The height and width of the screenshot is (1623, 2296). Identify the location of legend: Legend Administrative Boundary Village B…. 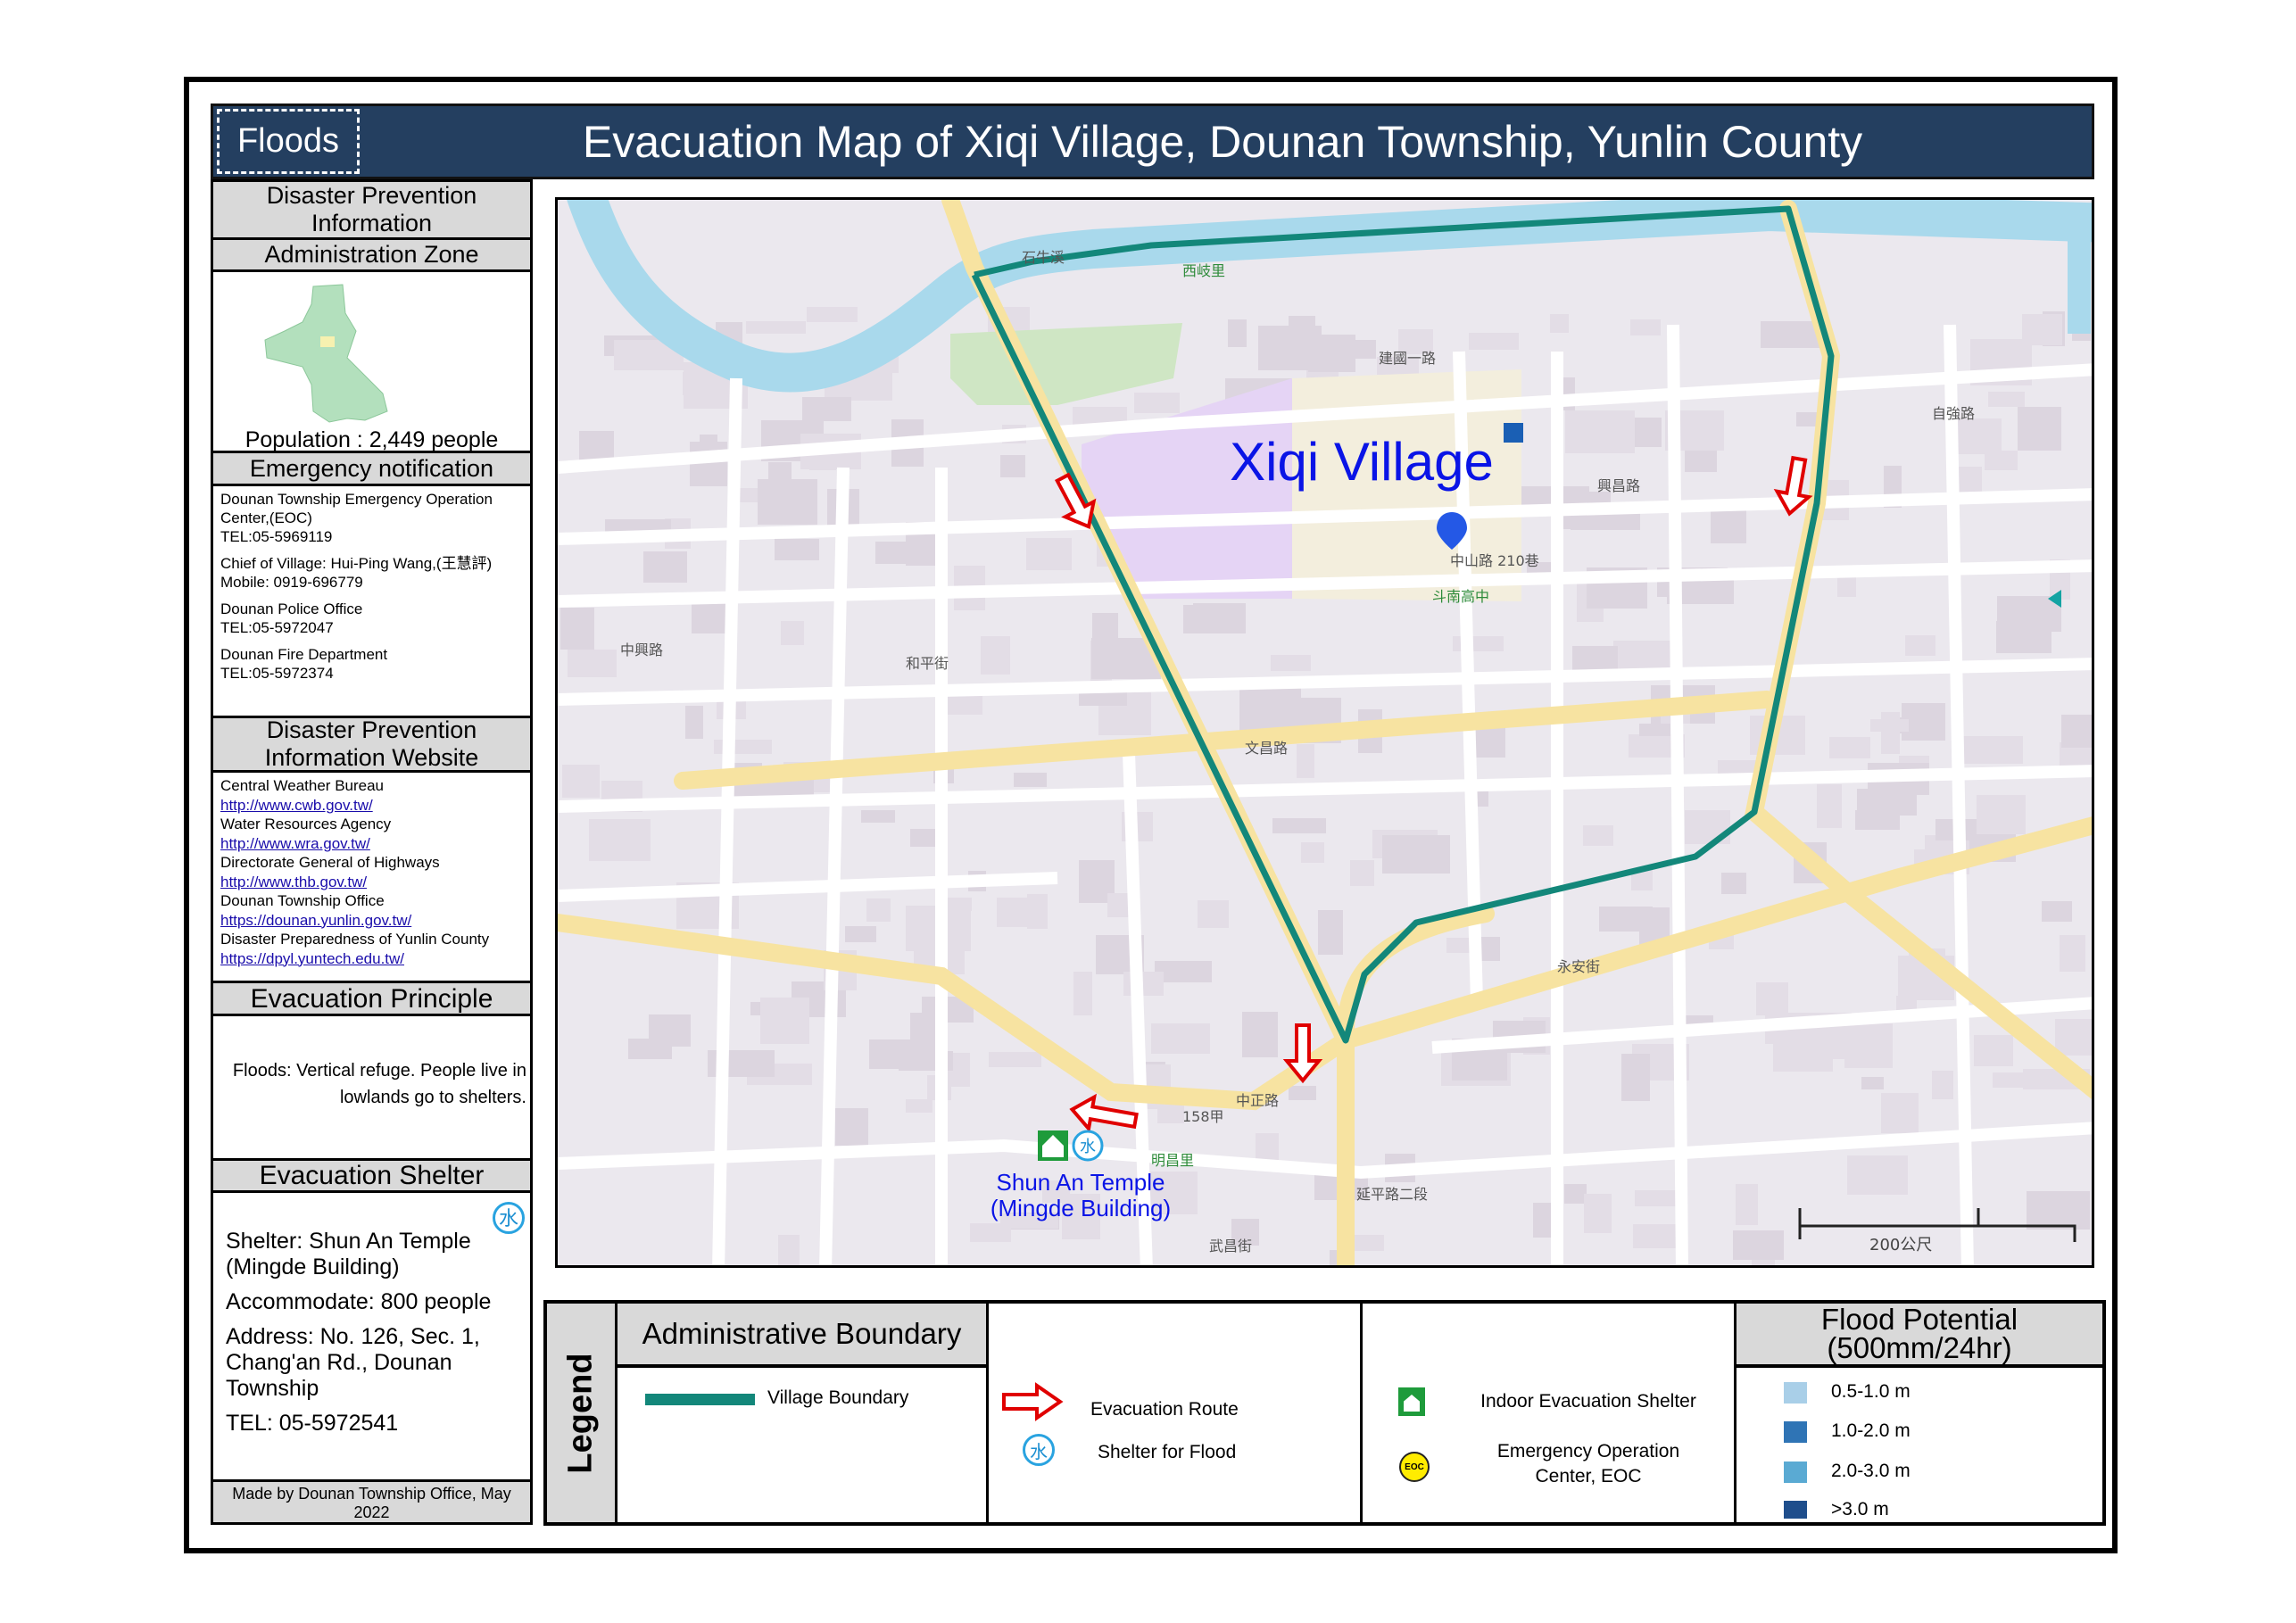
(1325, 1413).